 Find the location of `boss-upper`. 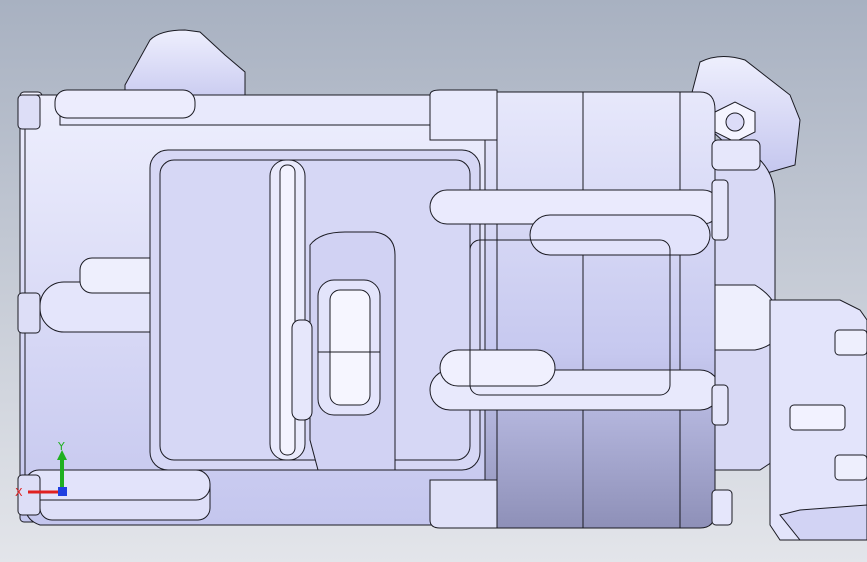

boss-upper is located at coordinates (125, 104).